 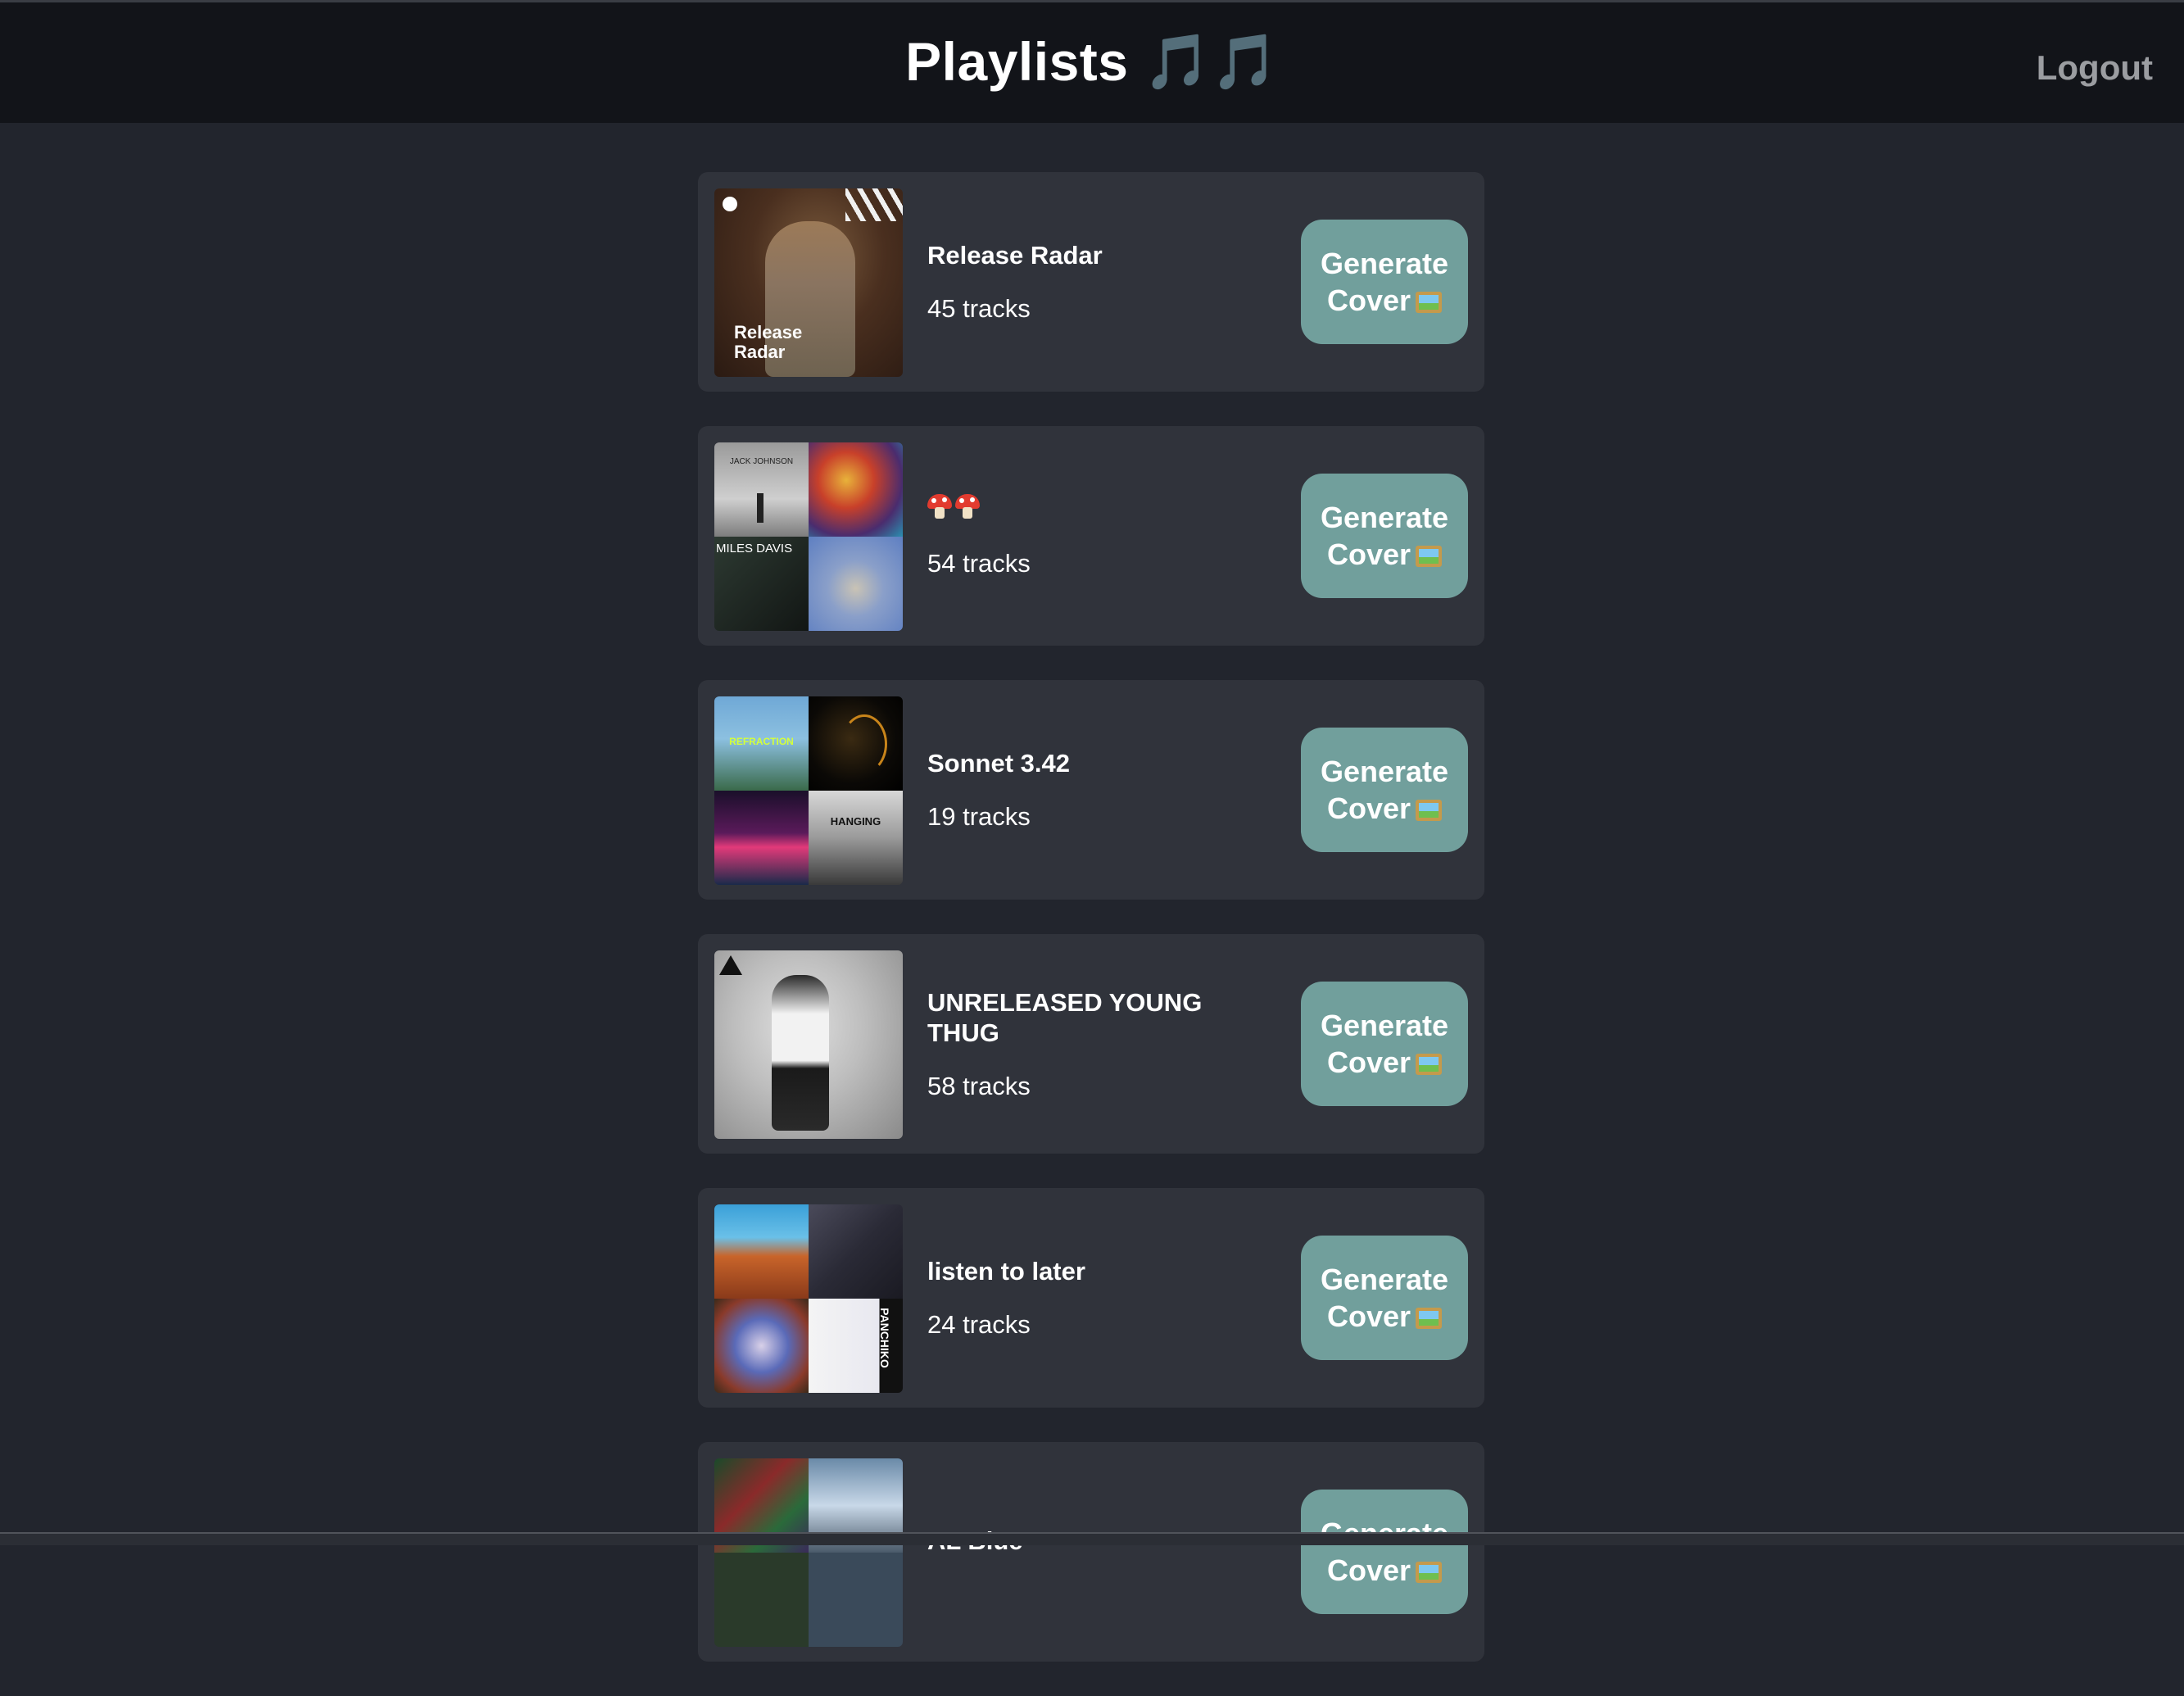 What do you see at coordinates (885, 1338) in the screenshot?
I see `cover-tile-text: PANCHIKO` at bounding box center [885, 1338].